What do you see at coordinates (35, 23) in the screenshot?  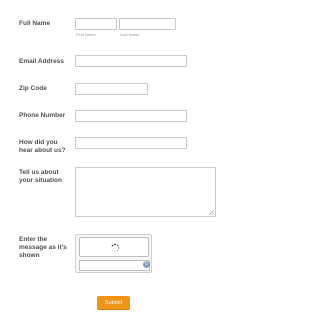 I see `full-name-label: Full Name` at bounding box center [35, 23].